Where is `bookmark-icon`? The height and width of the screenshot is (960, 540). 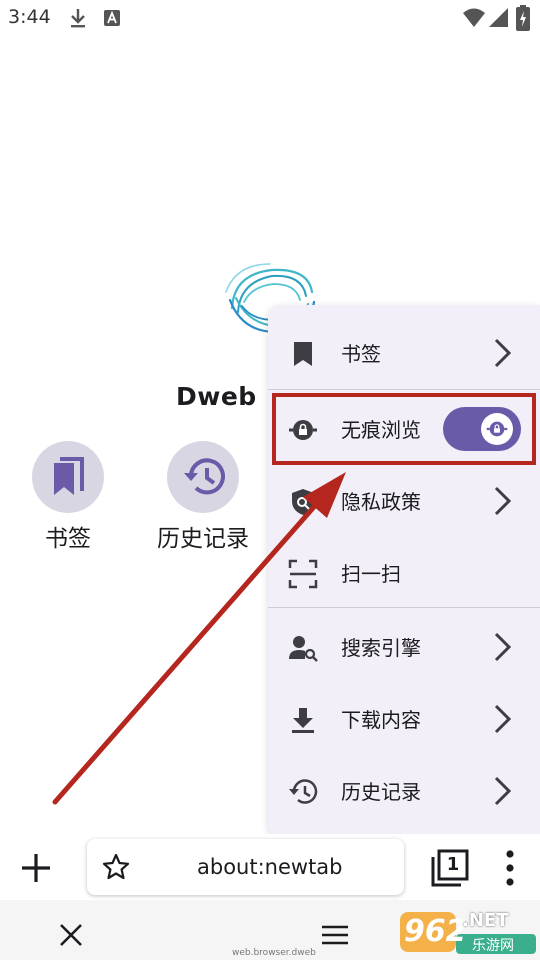 bookmark-icon is located at coordinates (303, 354).